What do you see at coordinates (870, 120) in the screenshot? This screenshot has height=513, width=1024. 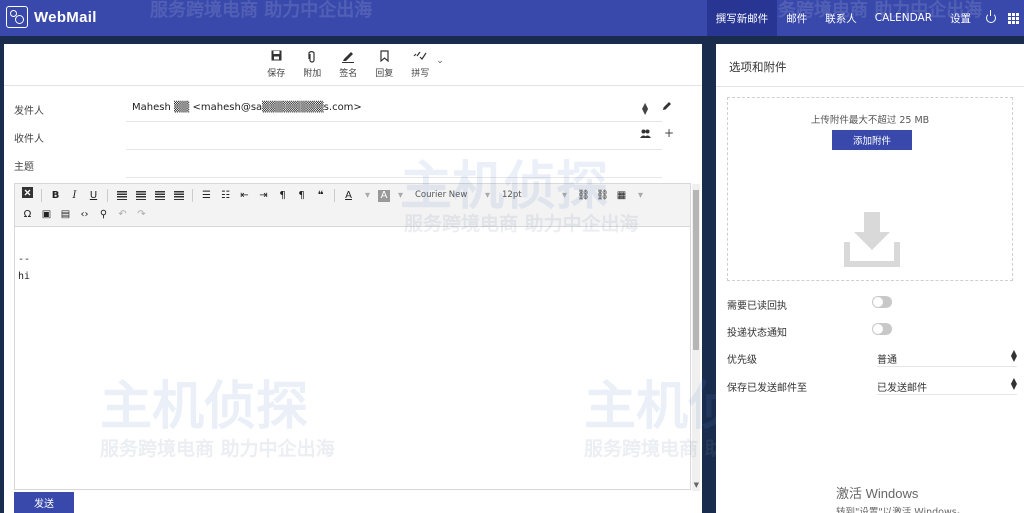 I see `upload-limit-text: 上传附件最大不超过 25 MB` at bounding box center [870, 120].